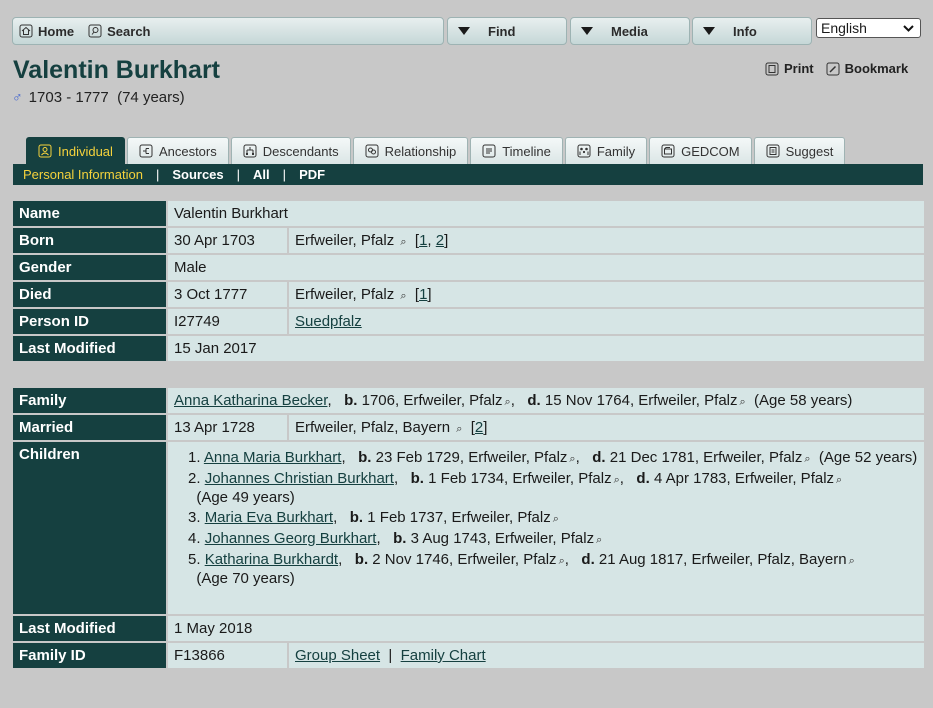 The height and width of the screenshot is (708, 933). I want to click on lifespan: ♂ 1703 - 1777 (74 years), so click(98, 97).